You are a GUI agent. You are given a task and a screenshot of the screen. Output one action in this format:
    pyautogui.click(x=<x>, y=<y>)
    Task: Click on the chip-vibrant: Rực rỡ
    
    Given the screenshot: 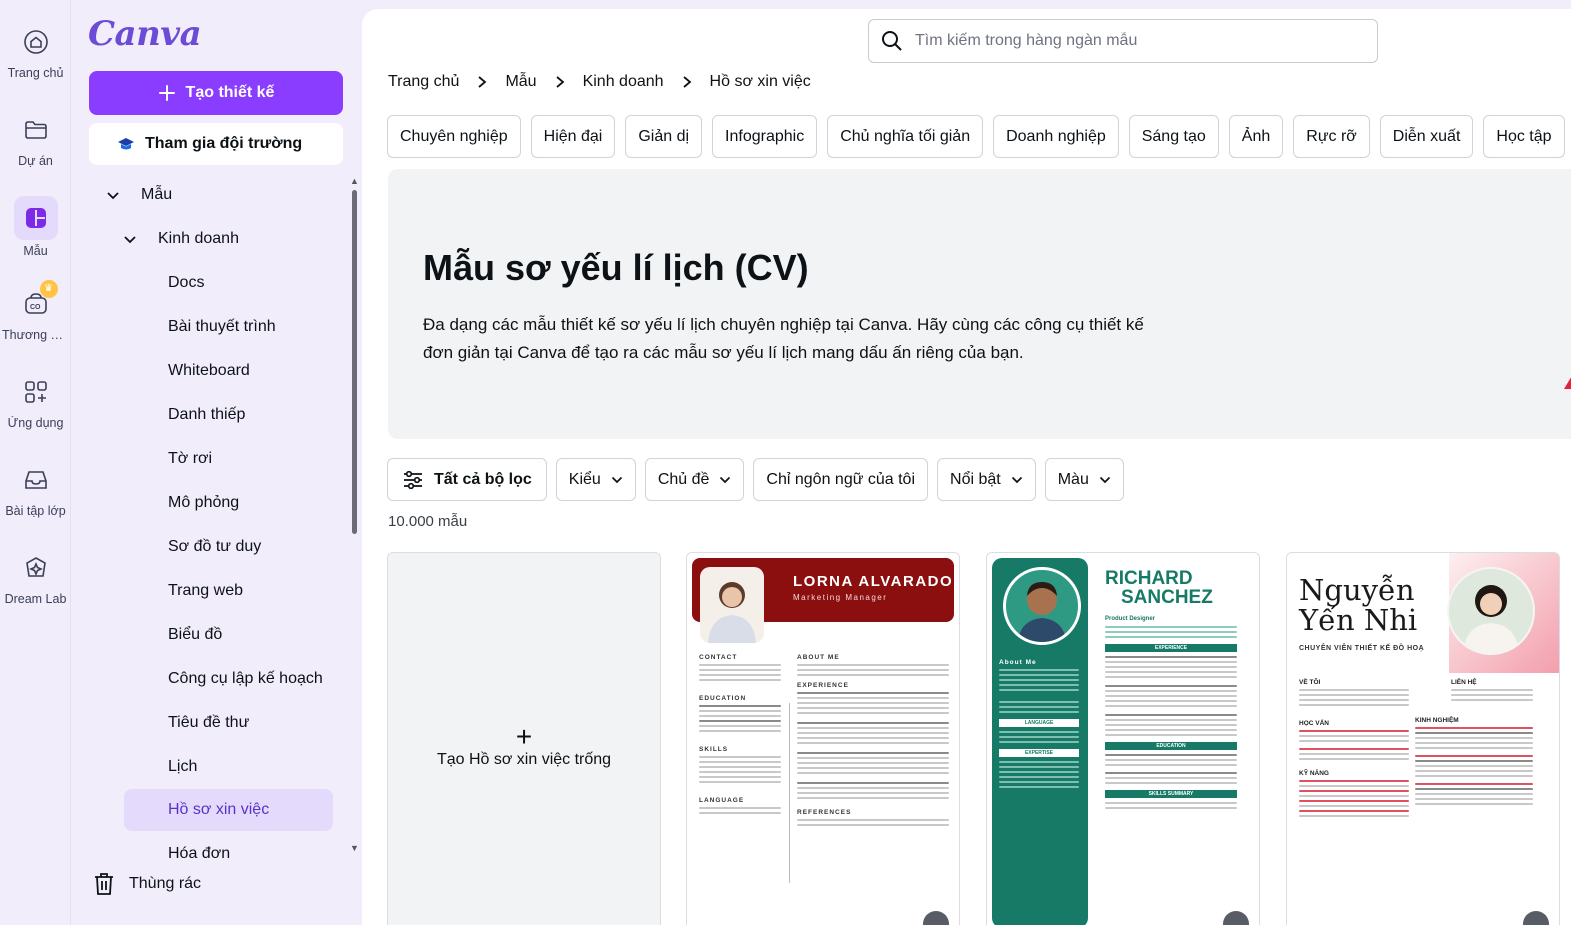 What is the action you would take?
    pyautogui.click(x=1331, y=136)
    